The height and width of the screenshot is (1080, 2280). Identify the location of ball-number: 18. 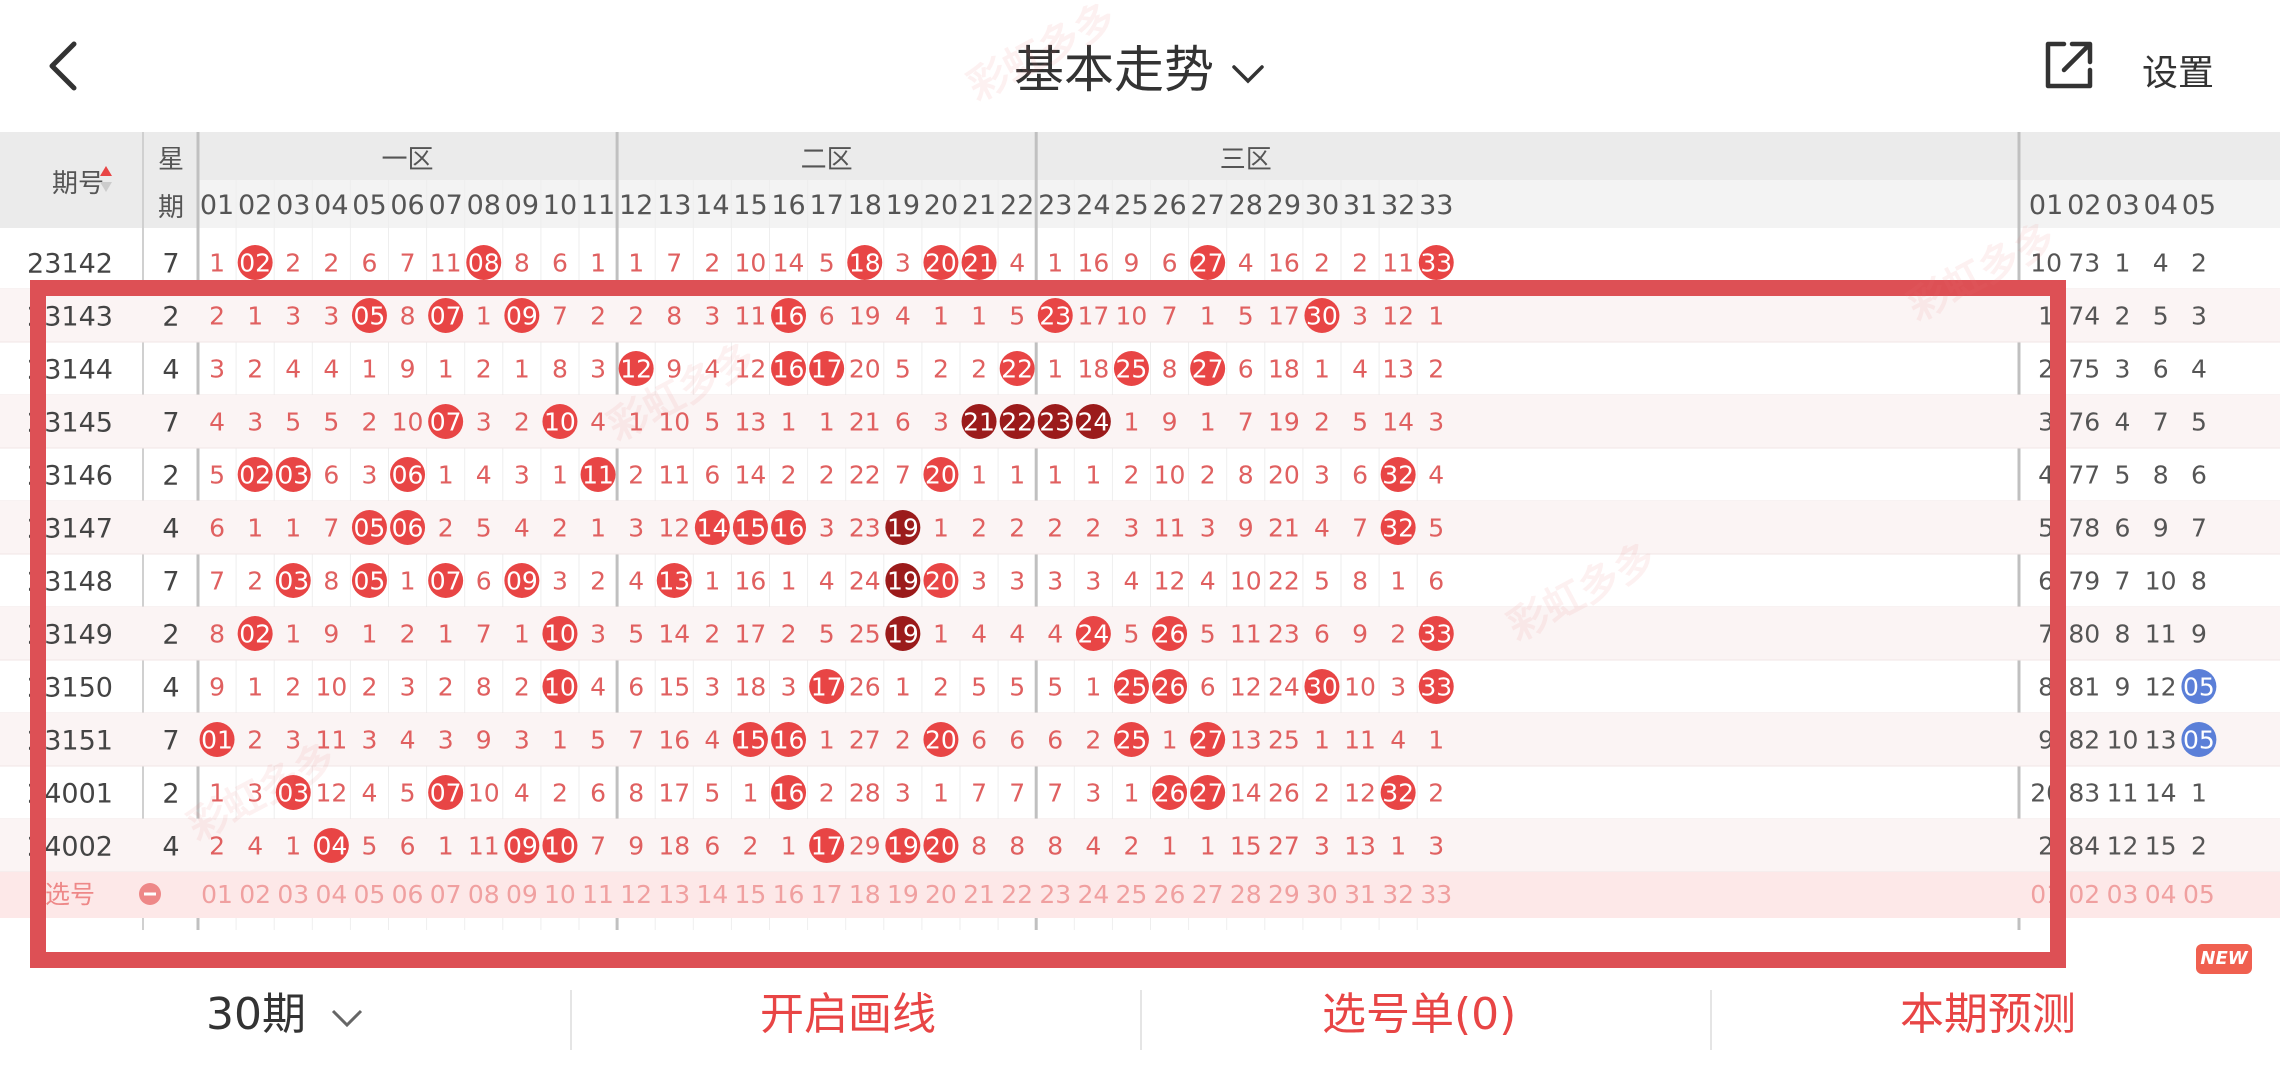
(865, 263).